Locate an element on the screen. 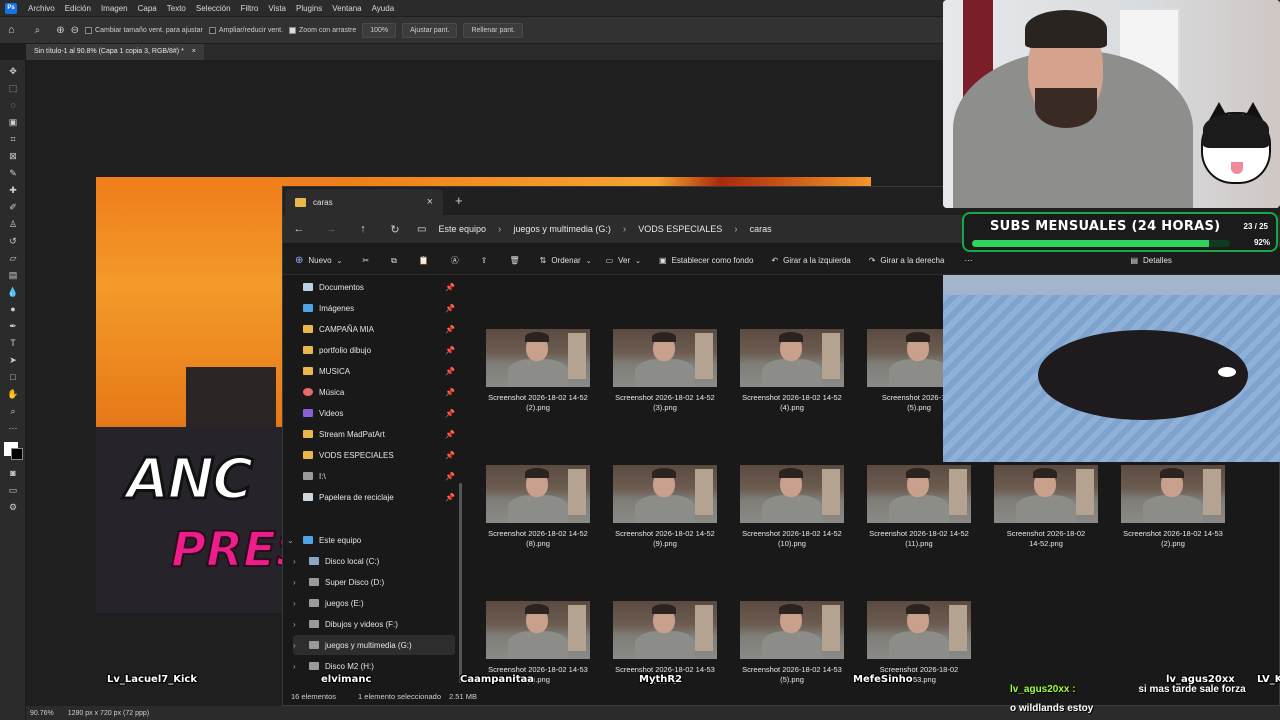 Image resolution: width=1280 pixels, height=720 pixels. pen-tool-icon: ✒ is located at coordinates (13, 326).